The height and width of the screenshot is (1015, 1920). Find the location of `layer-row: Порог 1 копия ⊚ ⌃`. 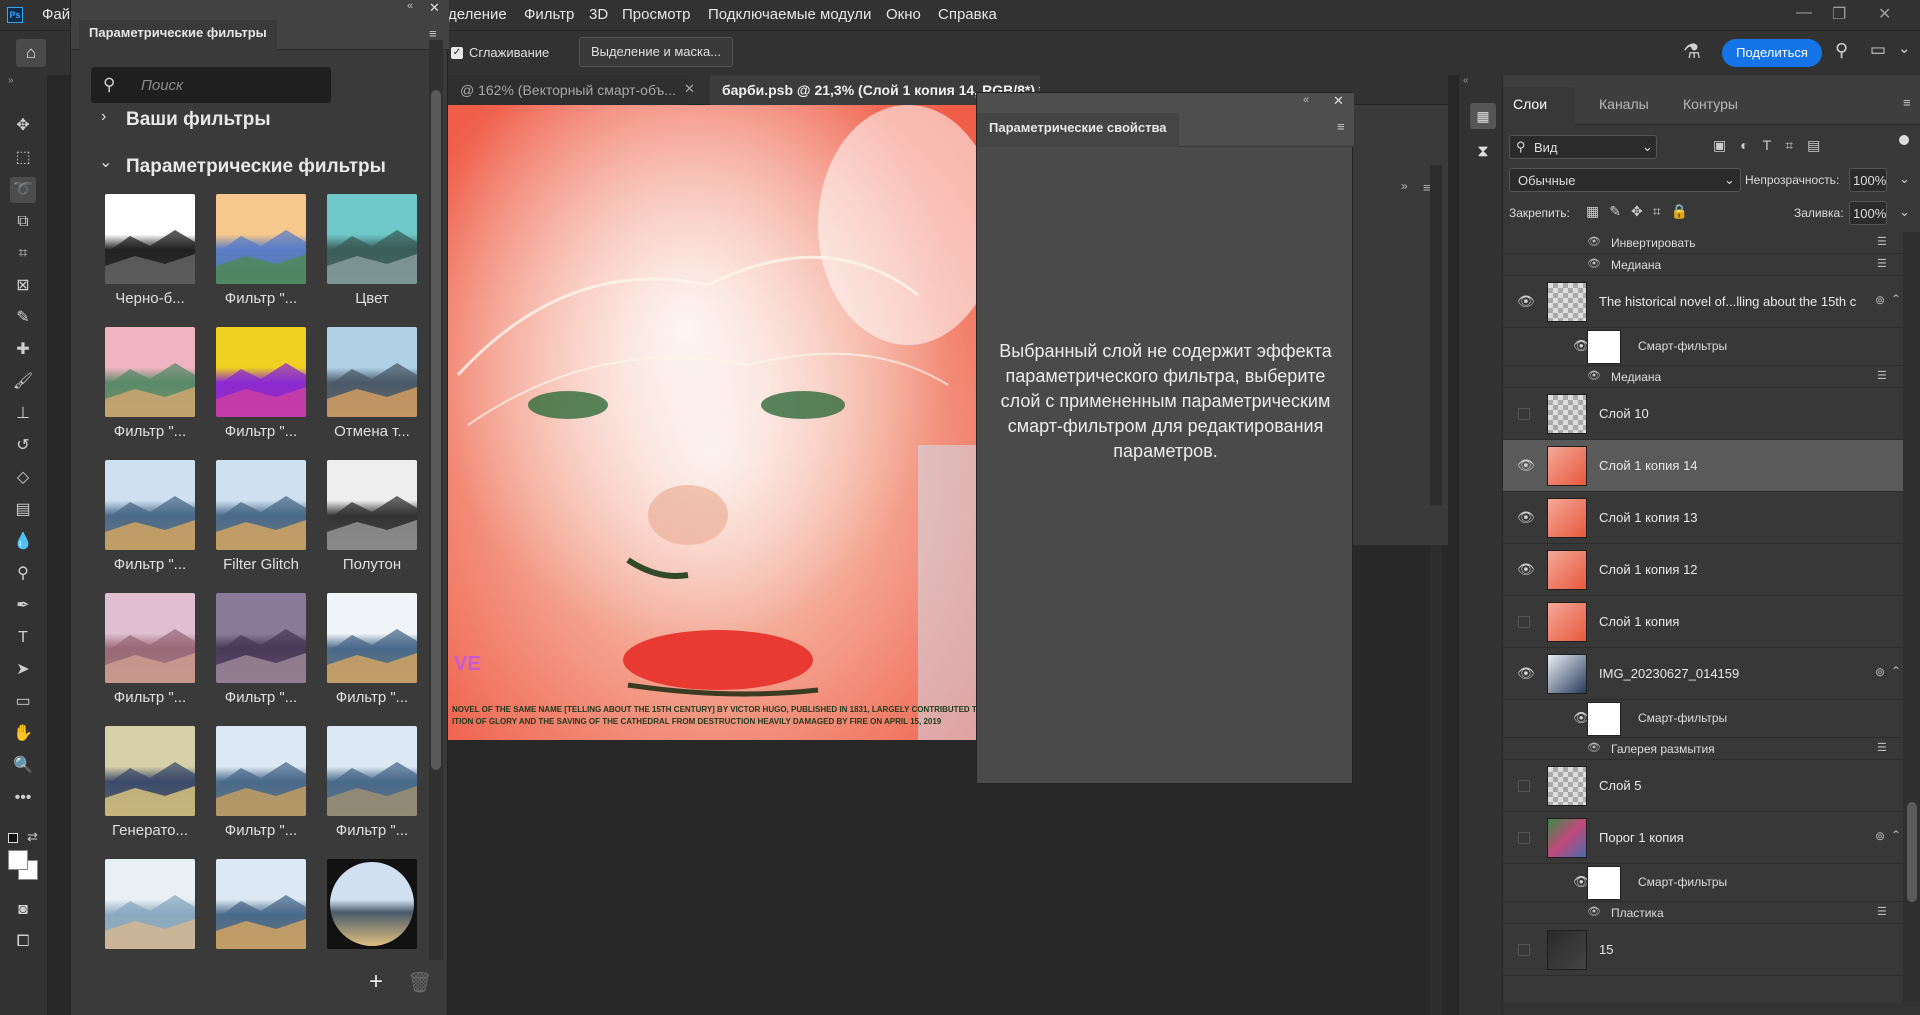

layer-row: Порог 1 копия ⊚ ⌃ is located at coordinates (1703, 838).